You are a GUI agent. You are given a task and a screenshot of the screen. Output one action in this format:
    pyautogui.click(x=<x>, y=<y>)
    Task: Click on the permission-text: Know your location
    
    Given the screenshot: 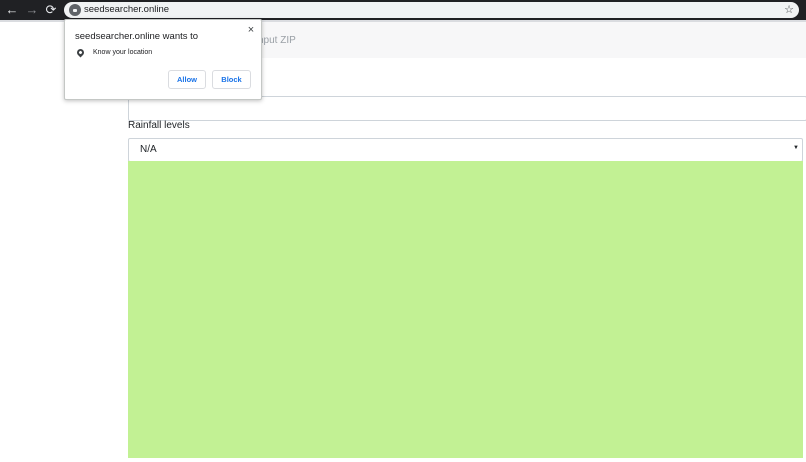 What is the action you would take?
    pyautogui.click(x=123, y=52)
    